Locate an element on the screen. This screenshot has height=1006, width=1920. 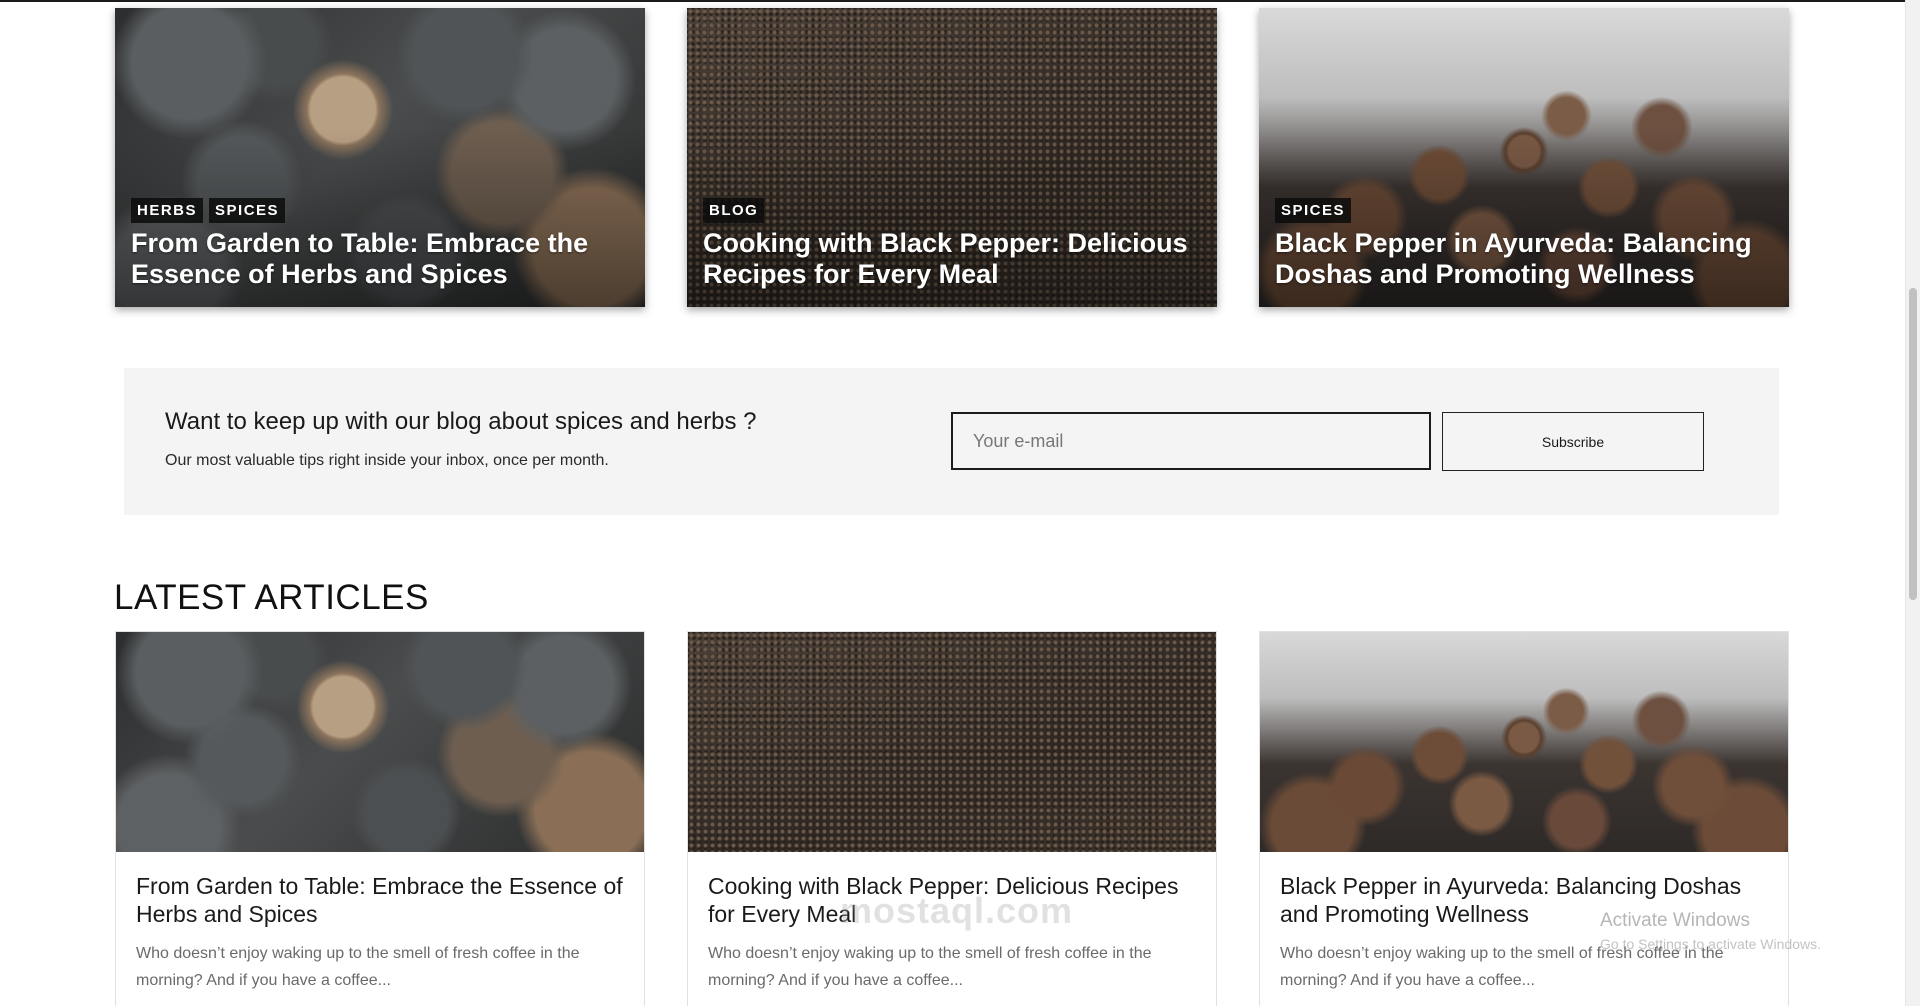
subscribe-button: Subscribe is located at coordinates (1573, 441).